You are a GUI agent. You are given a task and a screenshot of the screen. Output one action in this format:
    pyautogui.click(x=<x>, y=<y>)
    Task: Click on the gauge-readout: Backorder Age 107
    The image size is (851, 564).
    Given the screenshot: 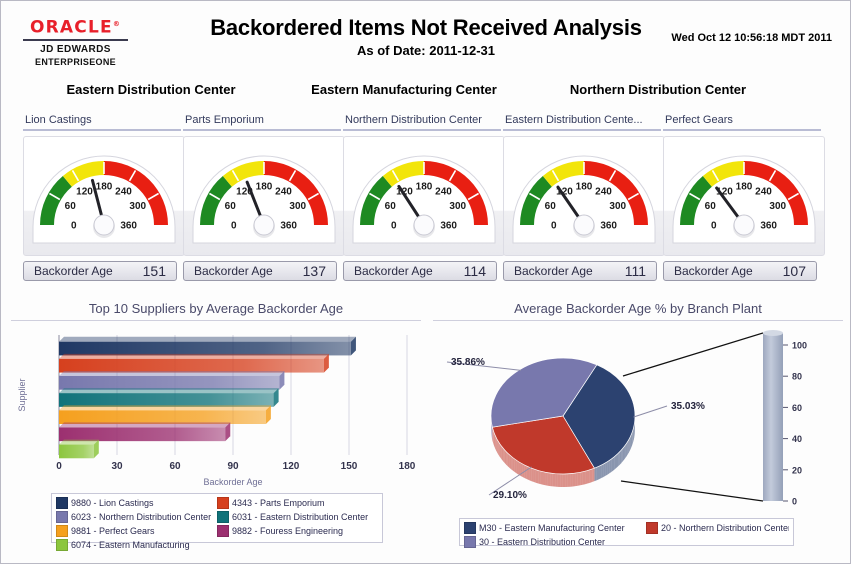 What is the action you would take?
    pyautogui.click(x=740, y=271)
    